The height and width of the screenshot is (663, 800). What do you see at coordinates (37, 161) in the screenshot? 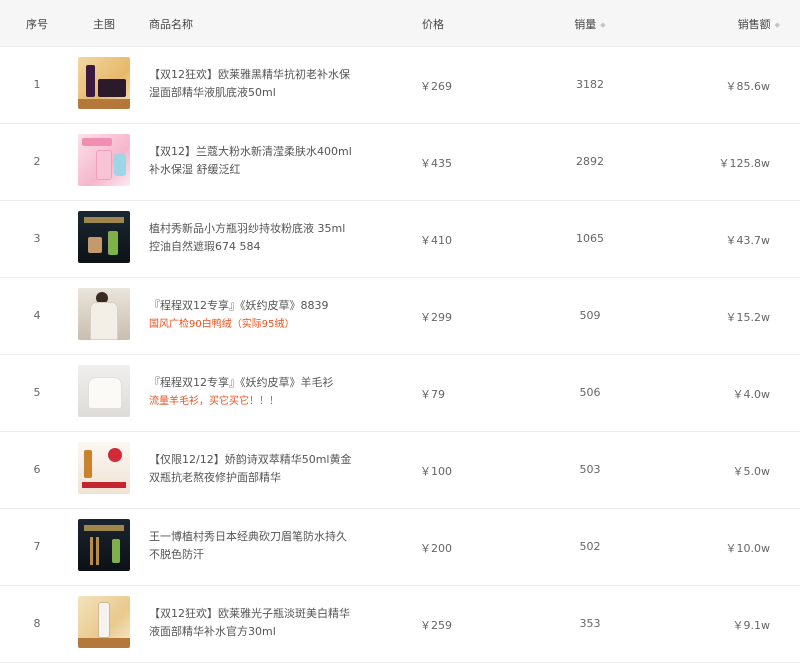
I see `row-index: 2` at bounding box center [37, 161].